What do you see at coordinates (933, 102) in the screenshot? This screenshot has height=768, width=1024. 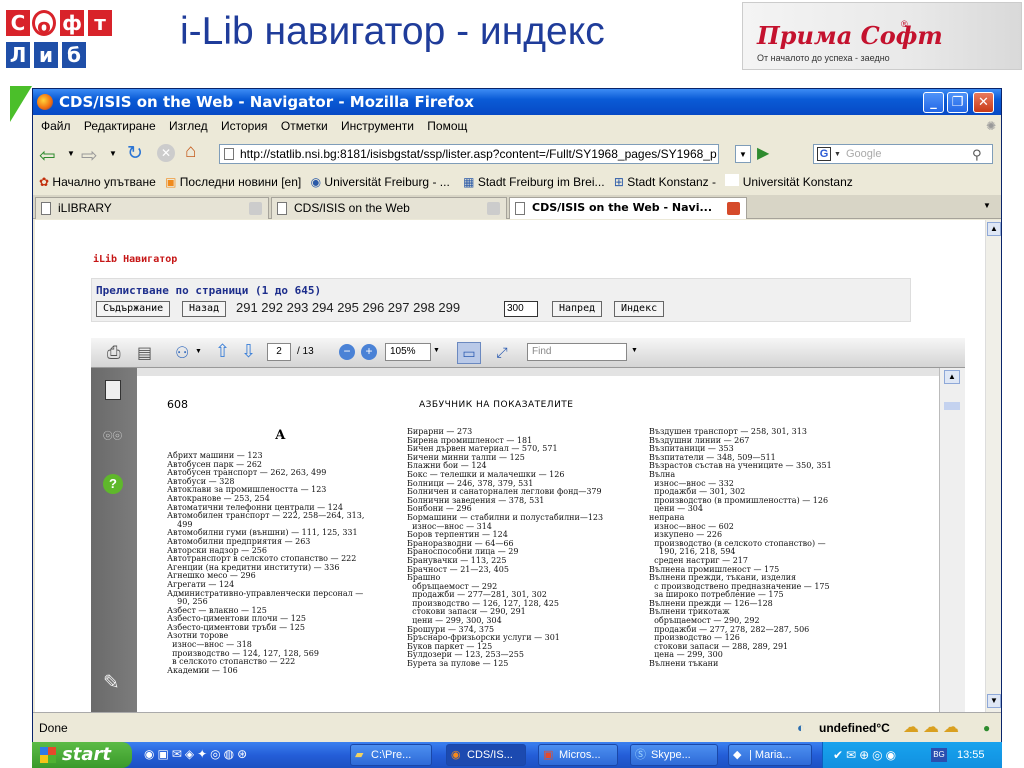 I see `minimize-button: _` at bounding box center [933, 102].